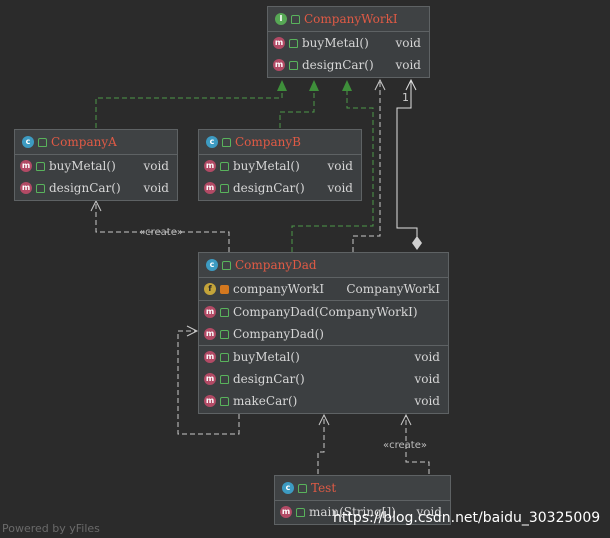 The height and width of the screenshot is (538, 610). Describe the element at coordinates (224, 289) in the screenshot. I see `private-lock-icon` at that location.